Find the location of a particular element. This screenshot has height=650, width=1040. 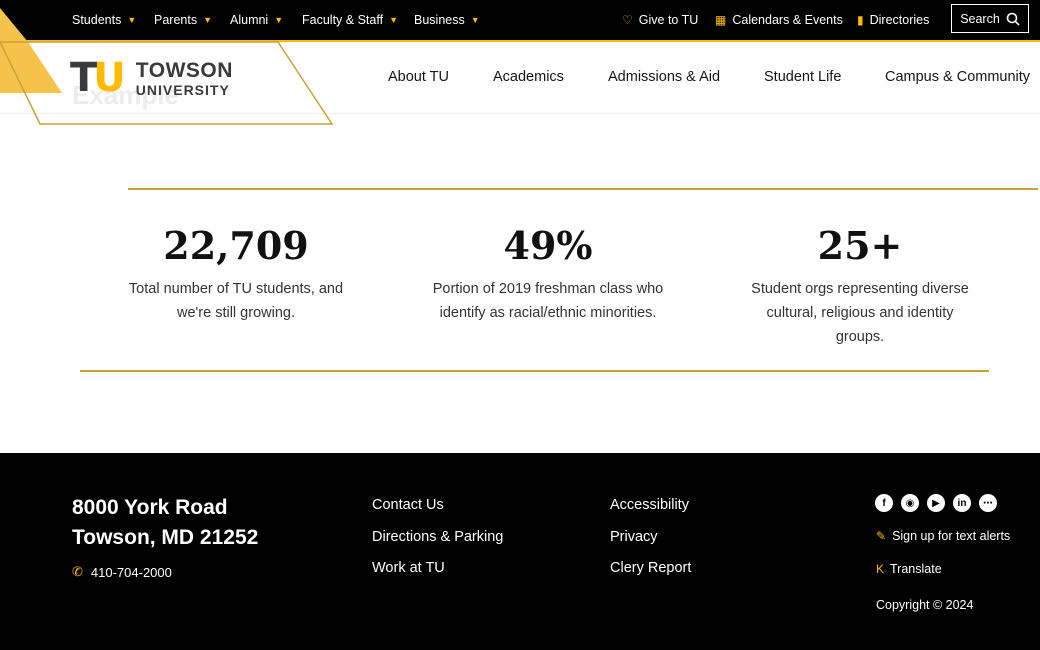

nav-campus-community: Campus & Community is located at coordinates (957, 77).